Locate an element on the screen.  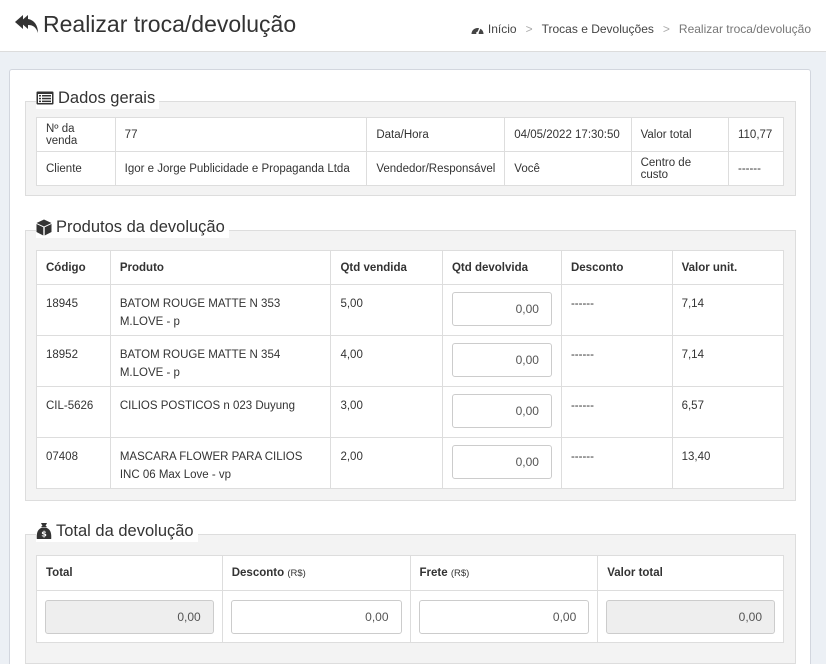
frete-input is located at coordinates (504, 616).